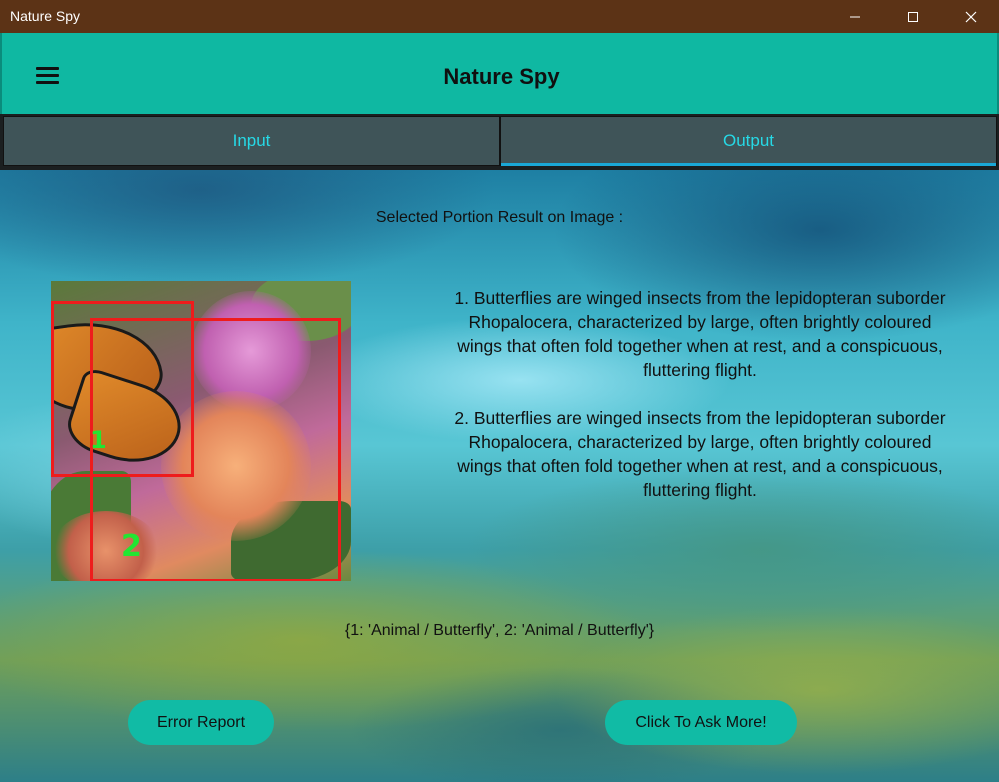 Image resolution: width=999 pixels, height=782 pixels. Describe the element at coordinates (45, 16) in the screenshot. I see `window-title: Nature Spy` at that location.